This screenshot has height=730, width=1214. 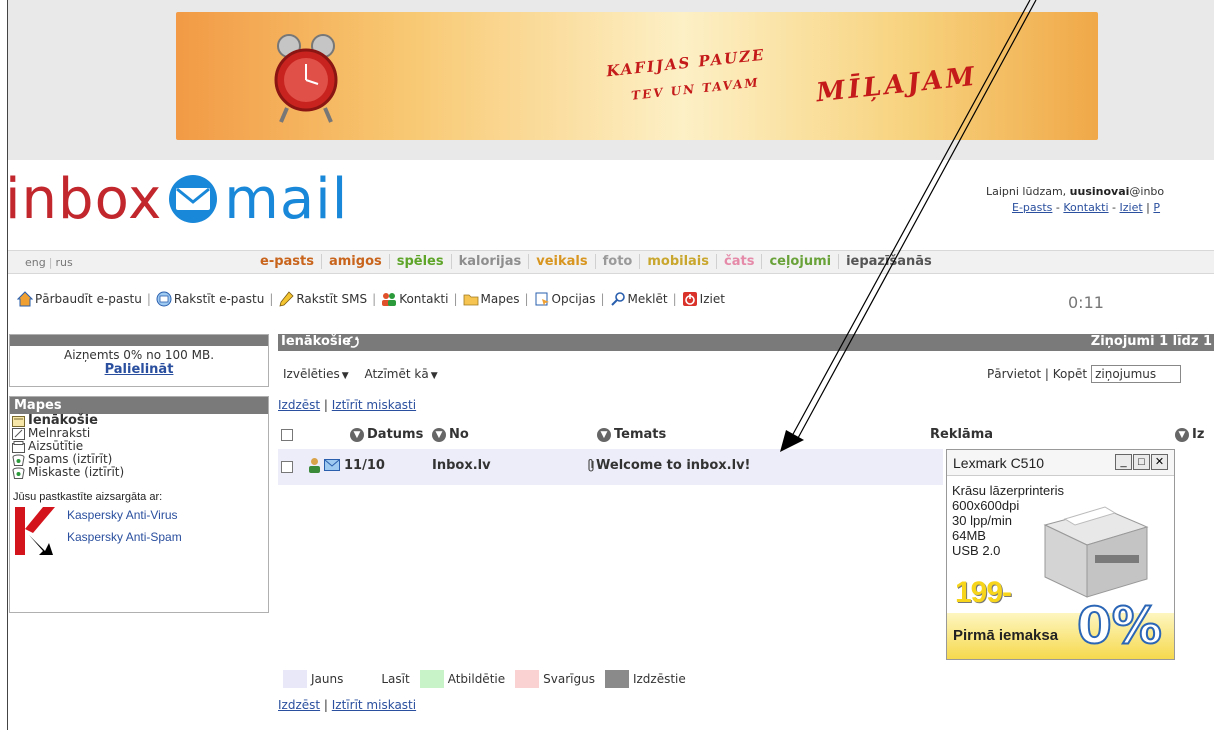 I want to click on col-date: ▼ Datums, so click(x=386, y=434).